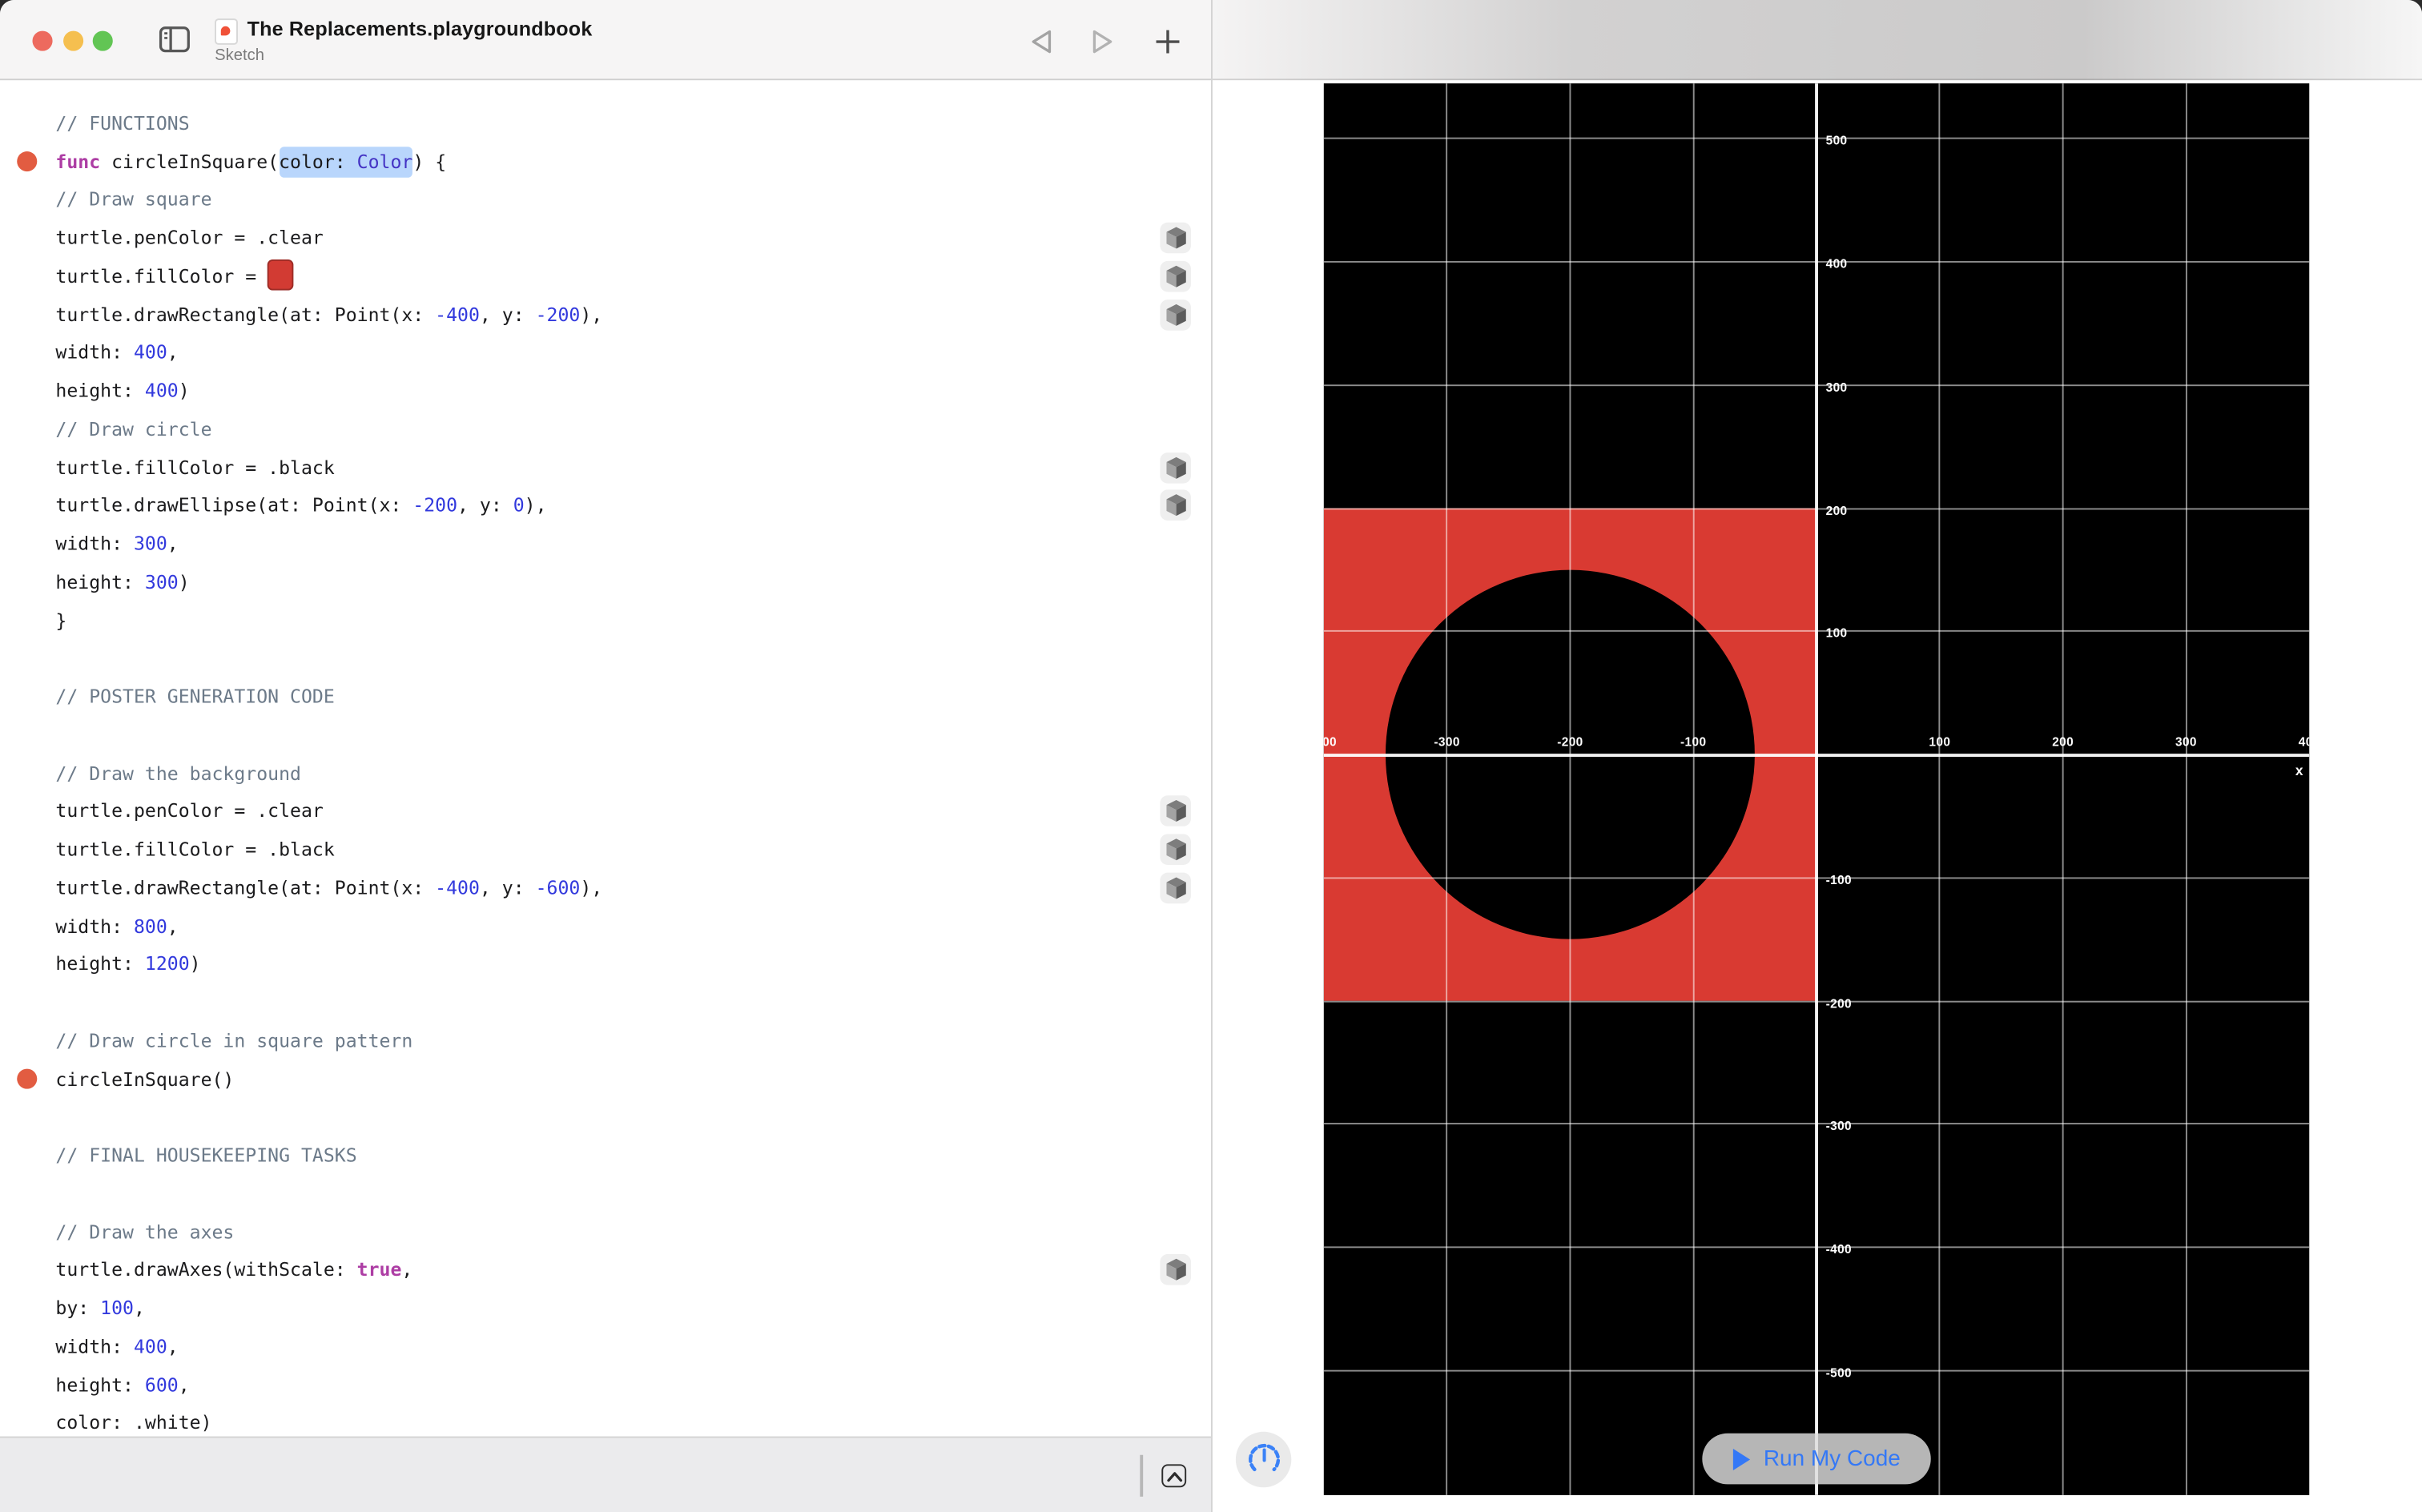 The image size is (2422, 1512). What do you see at coordinates (384, 162) in the screenshot?
I see `code-token: Color` at bounding box center [384, 162].